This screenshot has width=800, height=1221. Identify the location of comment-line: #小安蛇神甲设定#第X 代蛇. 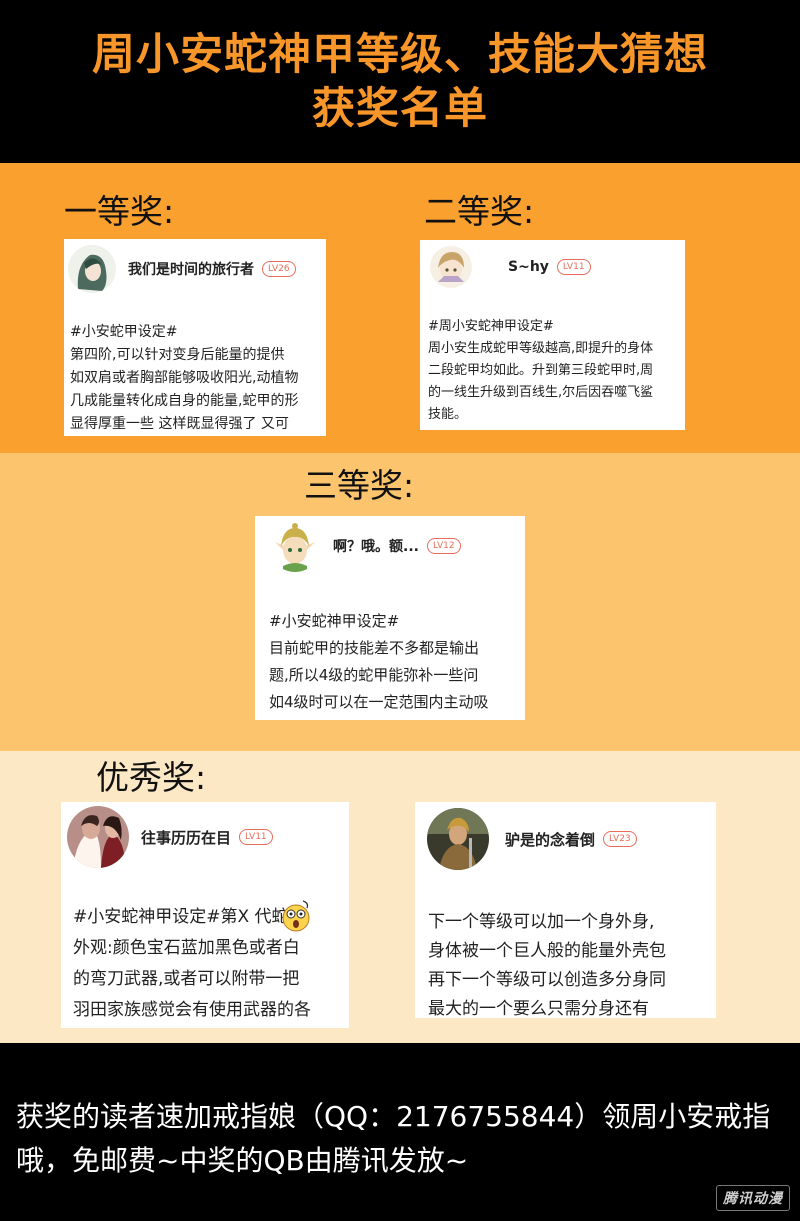
(192, 916).